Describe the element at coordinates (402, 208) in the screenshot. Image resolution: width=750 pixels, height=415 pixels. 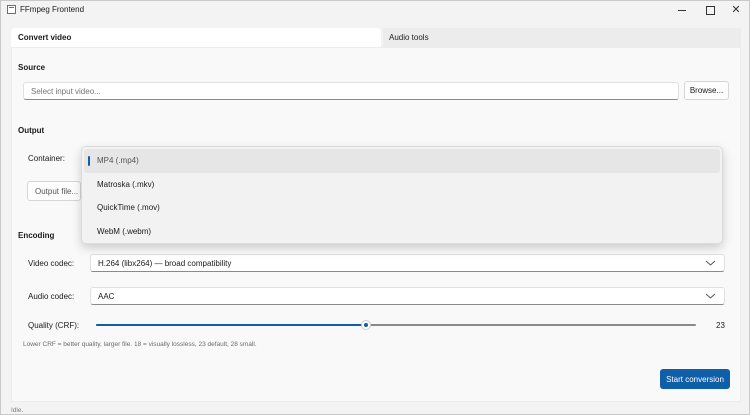
I see `container-option-mov: QuickTime (.mov)` at that location.